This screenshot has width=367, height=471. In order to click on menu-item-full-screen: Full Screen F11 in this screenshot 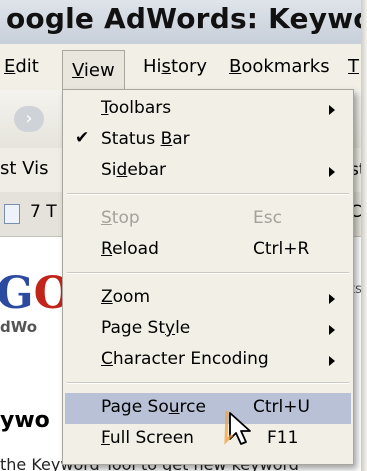, I will do `click(208, 439)`.